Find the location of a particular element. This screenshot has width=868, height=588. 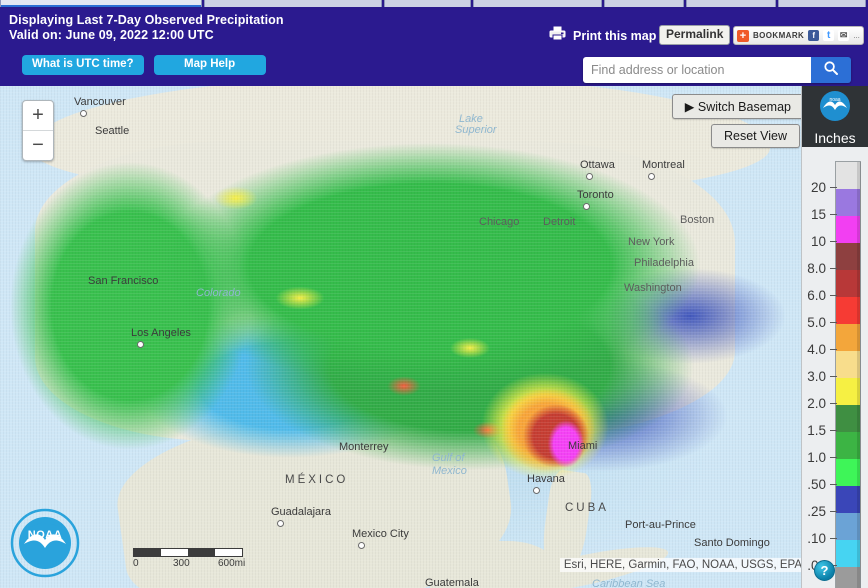

legend-tick: 20 is located at coordinates (824, 187).